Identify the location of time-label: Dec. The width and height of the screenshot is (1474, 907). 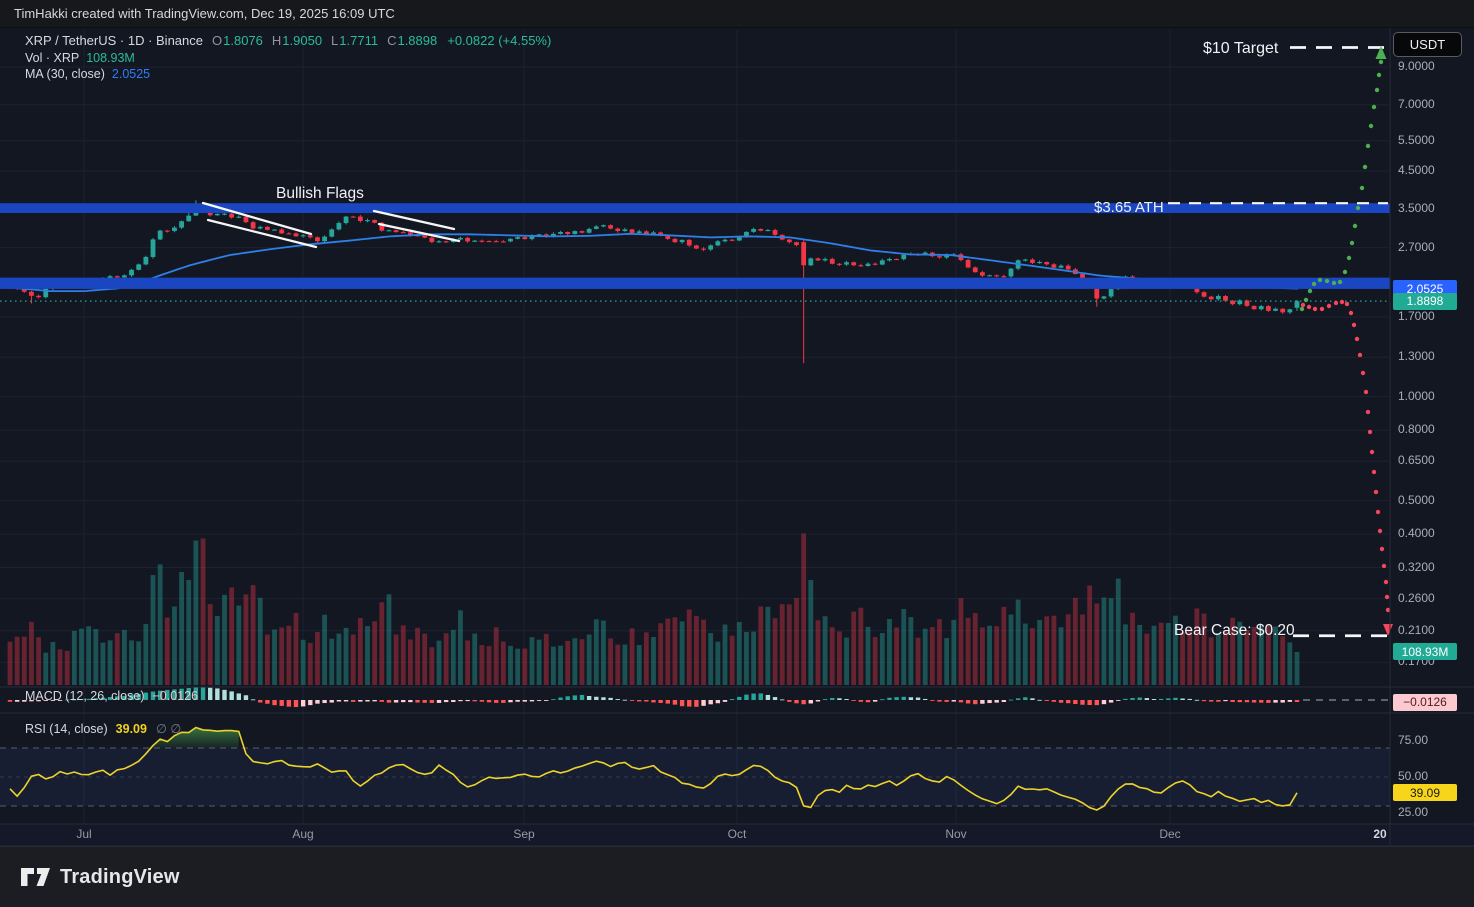
(1170, 834).